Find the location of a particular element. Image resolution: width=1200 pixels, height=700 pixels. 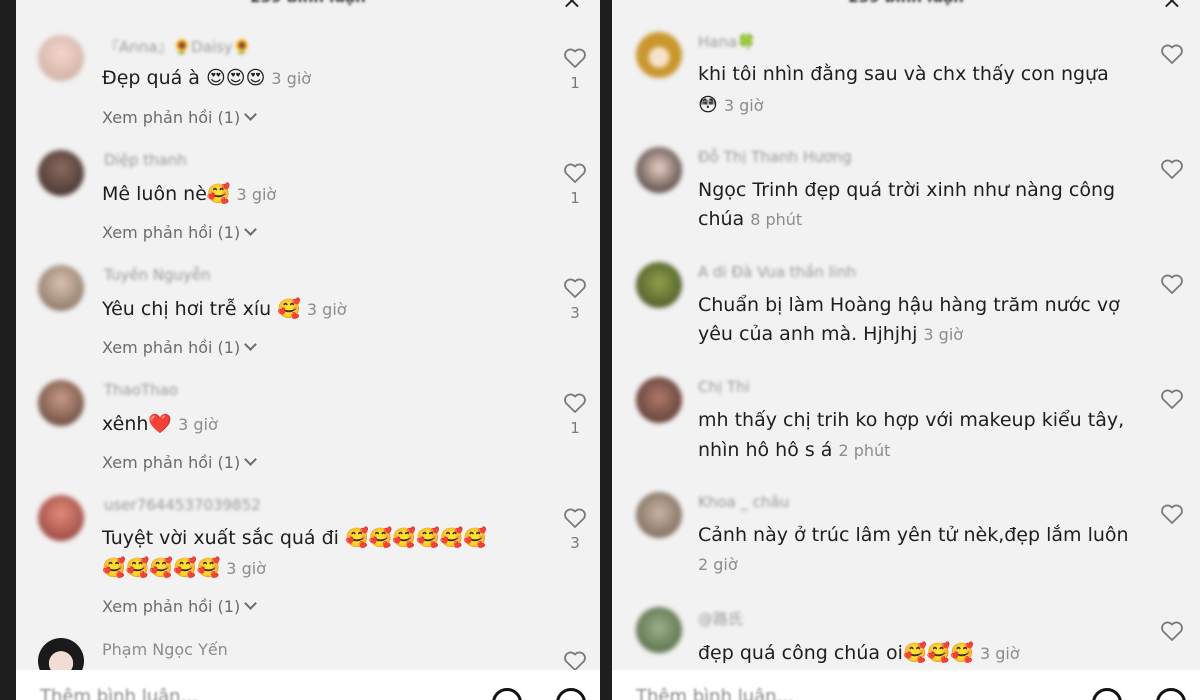

comment-username: Phạm Ngọc Yến is located at coordinates (165, 649).